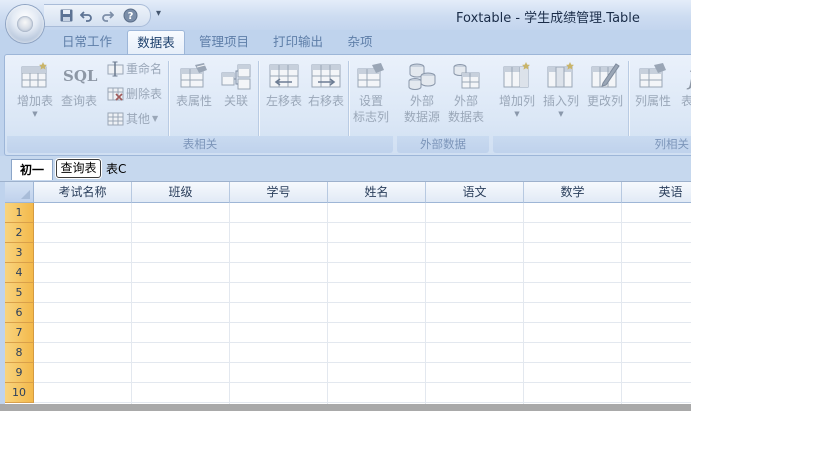  What do you see at coordinates (83, 192) in the screenshot?
I see `column-header: 考试名称` at bounding box center [83, 192].